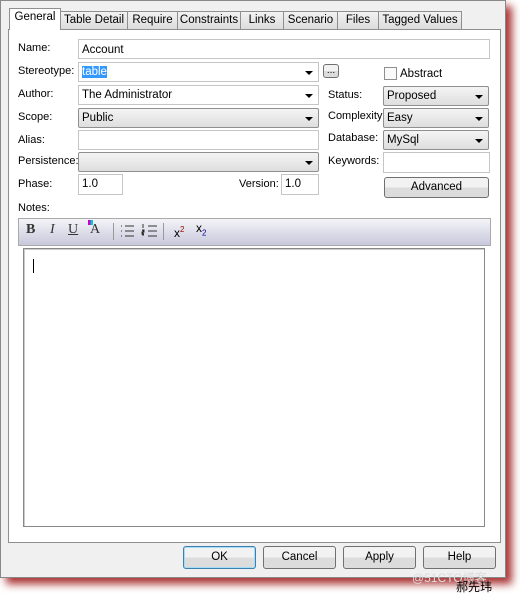 This screenshot has width=520, height=595. Describe the element at coordinates (100, 184) in the screenshot. I see `phase-input: 1.0` at that location.